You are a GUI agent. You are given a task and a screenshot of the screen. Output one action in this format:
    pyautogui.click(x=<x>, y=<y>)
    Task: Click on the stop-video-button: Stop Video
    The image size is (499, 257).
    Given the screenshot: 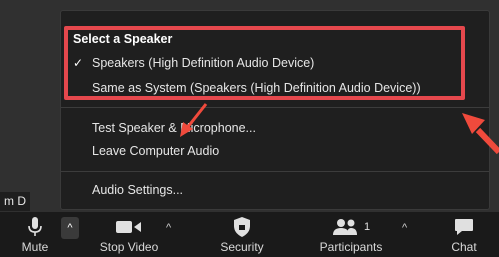 What is the action you would take?
    pyautogui.click(x=129, y=234)
    